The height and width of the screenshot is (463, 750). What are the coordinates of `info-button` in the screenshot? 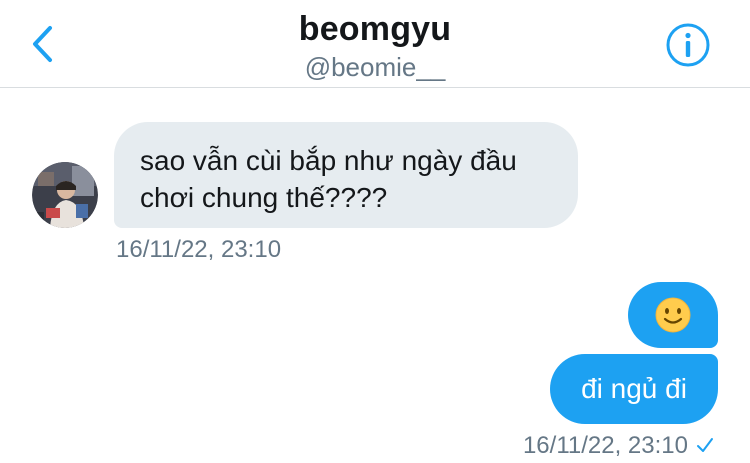 It's located at (688, 45).